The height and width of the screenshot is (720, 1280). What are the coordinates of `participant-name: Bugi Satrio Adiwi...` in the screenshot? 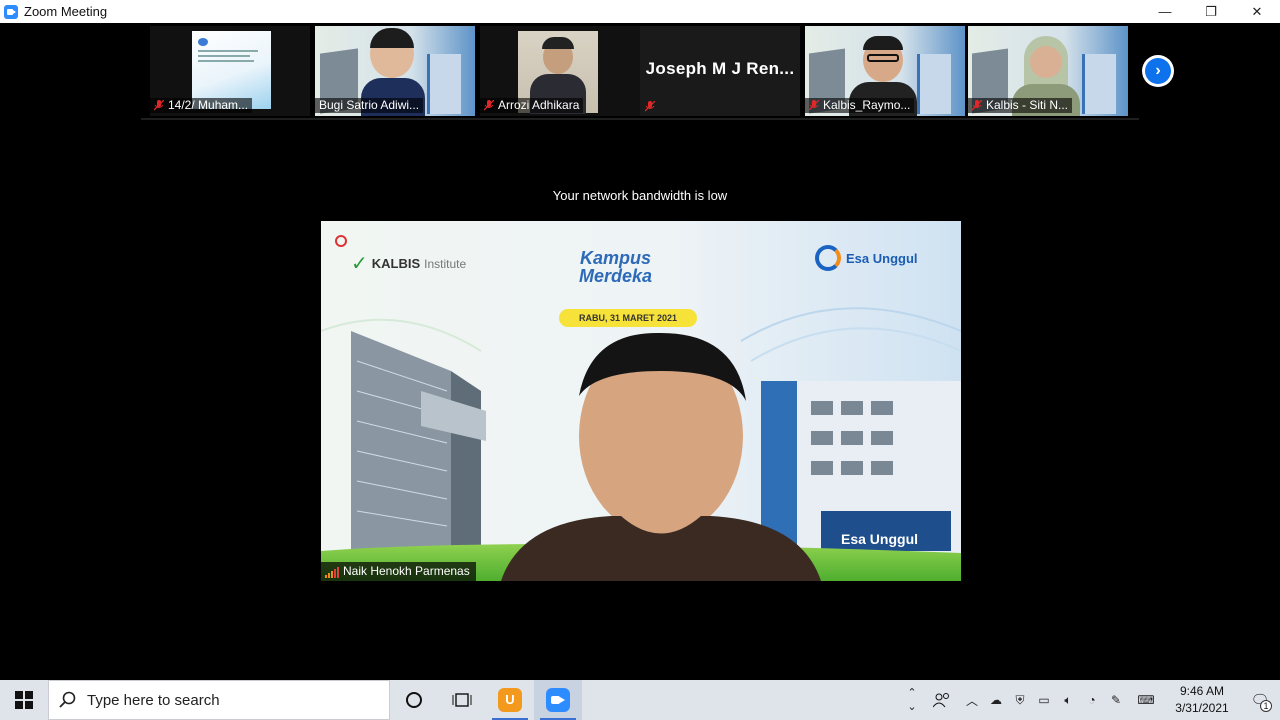 It's located at (369, 105).